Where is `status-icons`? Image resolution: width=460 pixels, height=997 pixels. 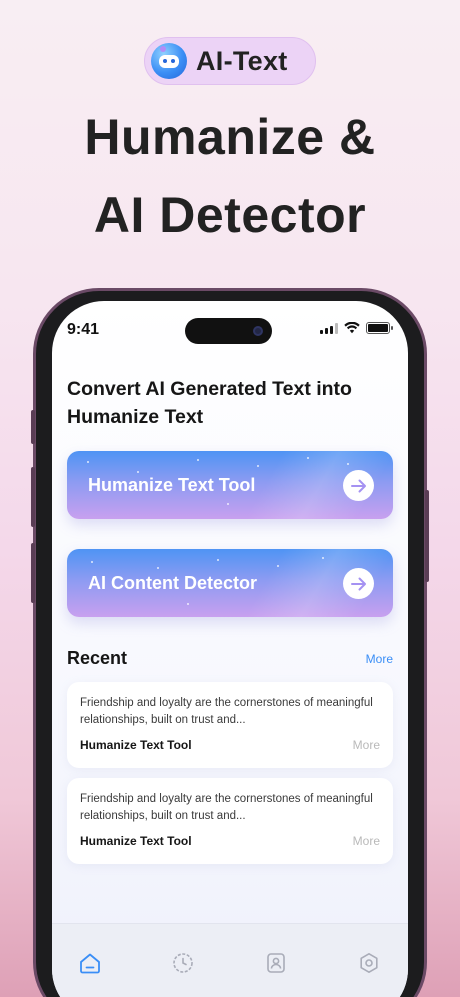
status-icons is located at coordinates (356, 328).